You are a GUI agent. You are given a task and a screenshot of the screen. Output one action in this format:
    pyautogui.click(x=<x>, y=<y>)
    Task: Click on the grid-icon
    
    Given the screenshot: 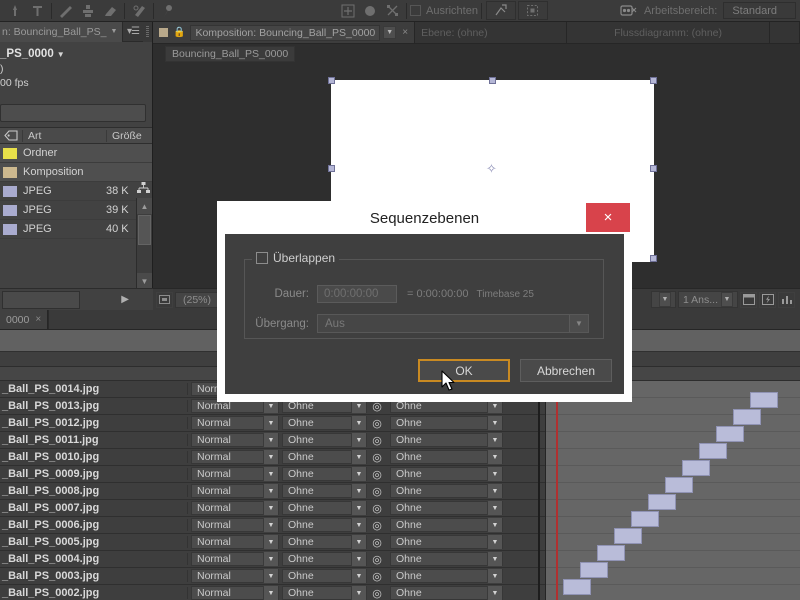 What is the action you would take?
    pyautogui.click(x=533, y=11)
    